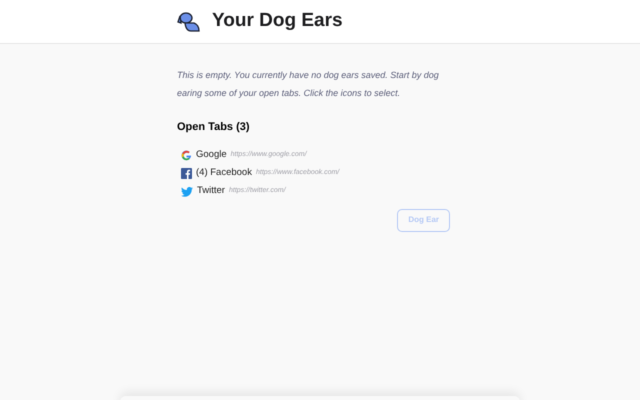 This screenshot has height=400, width=640. What do you see at coordinates (186, 173) in the screenshot?
I see `facebook-icon` at bounding box center [186, 173].